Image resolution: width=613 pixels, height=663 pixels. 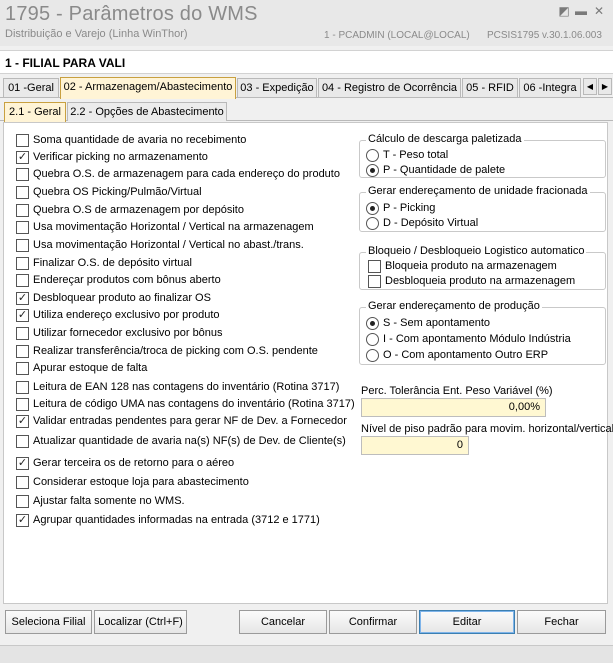 What do you see at coordinates (147, 111) in the screenshot?
I see `subtab-opcoes-abastecimento: 2.2 - Opções de Abastecimento` at bounding box center [147, 111].